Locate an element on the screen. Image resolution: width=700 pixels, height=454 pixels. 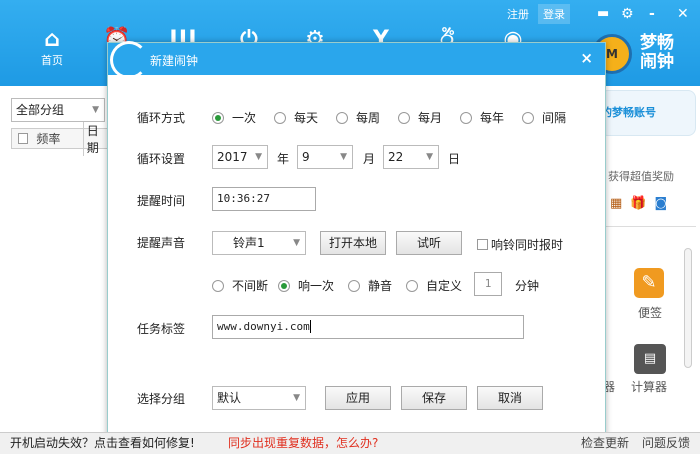
login-link: 登录 is located at coordinates (554, 14).